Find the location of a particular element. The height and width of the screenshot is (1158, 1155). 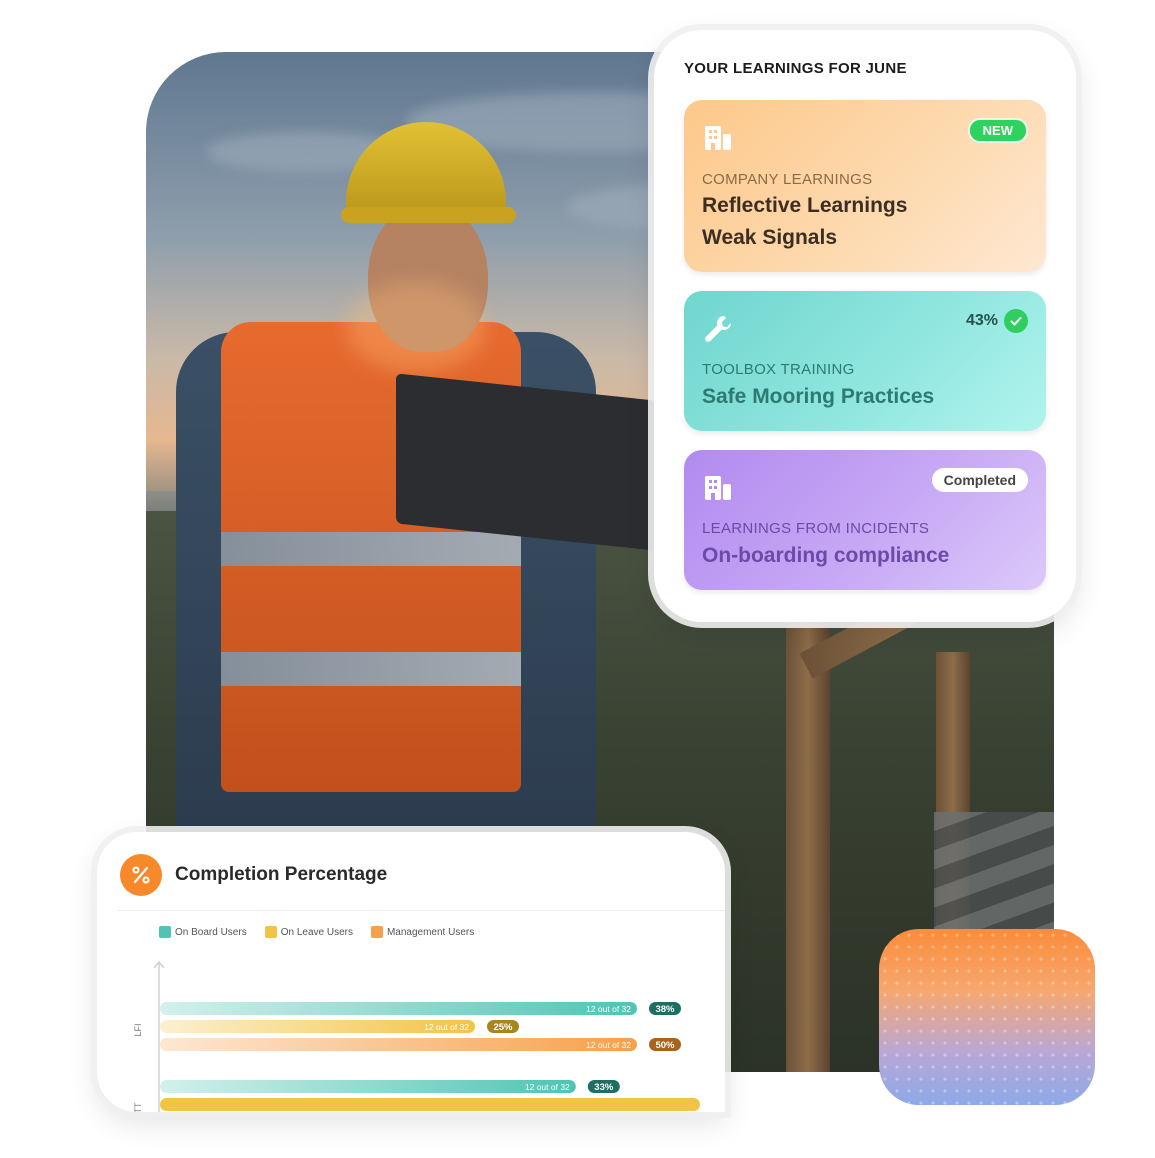

percent-badge-label: 38% is located at coordinates (665, 1009).